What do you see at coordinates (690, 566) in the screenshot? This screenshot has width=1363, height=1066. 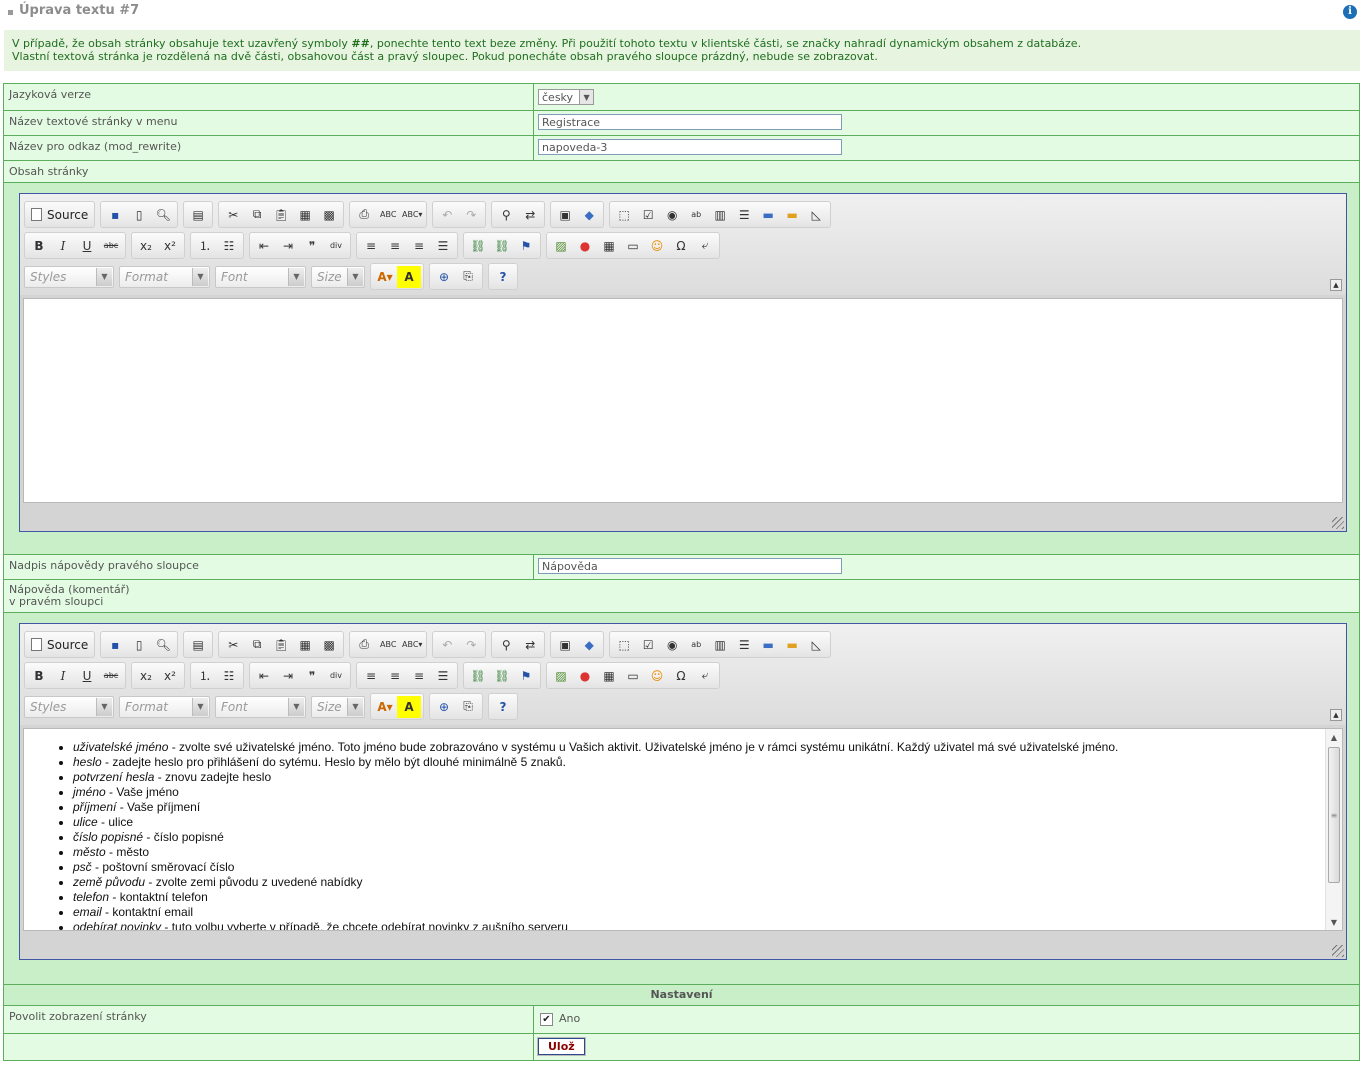 I see `help-title-input: Nápověda` at bounding box center [690, 566].